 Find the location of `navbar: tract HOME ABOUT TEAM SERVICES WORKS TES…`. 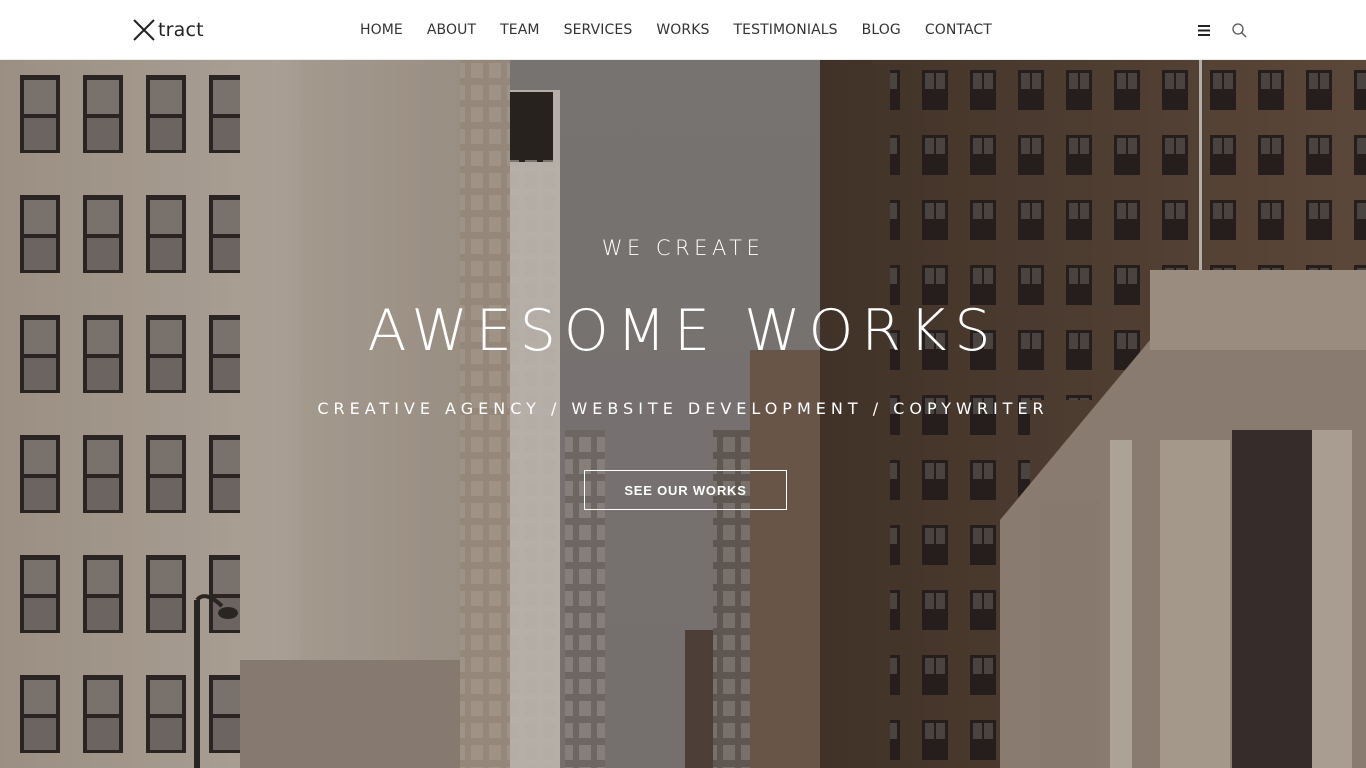

navbar: tract HOME ABOUT TEAM SERVICES WORKS TES… is located at coordinates (683, 30).